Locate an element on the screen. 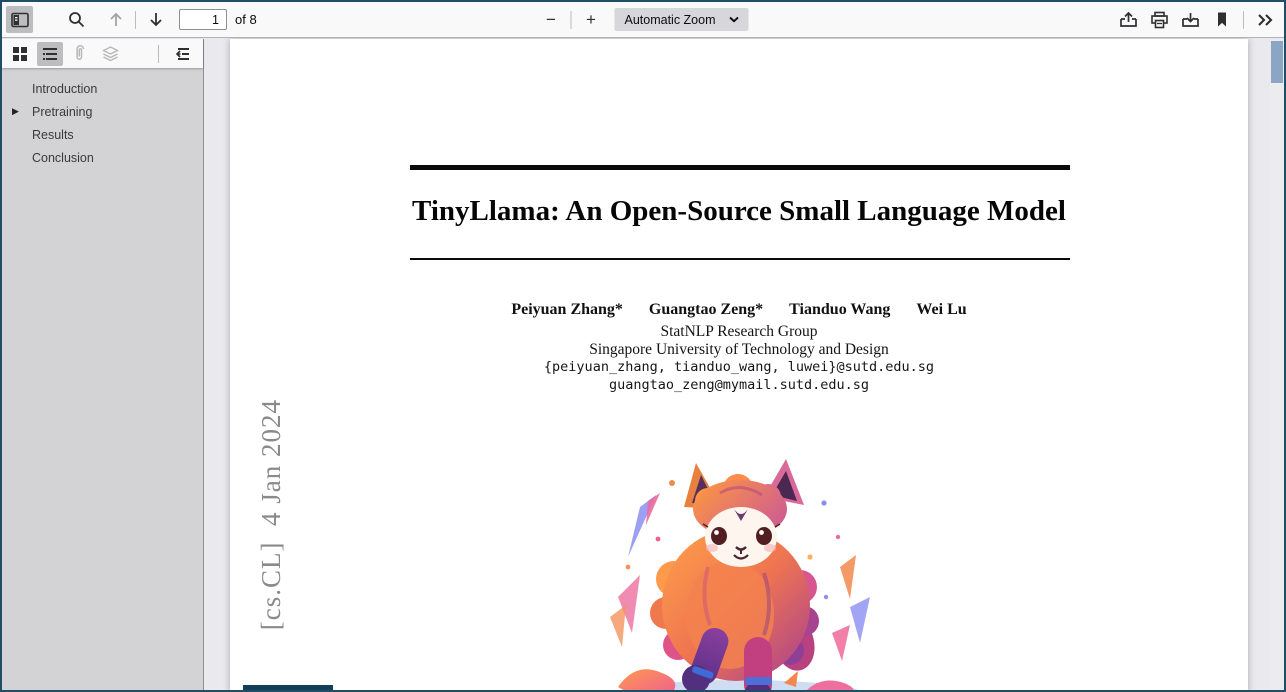 Image resolution: width=1286 pixels, height=692 pixels. affiliation-group: StatNLP Research Group is located at coordinates (739, 331).